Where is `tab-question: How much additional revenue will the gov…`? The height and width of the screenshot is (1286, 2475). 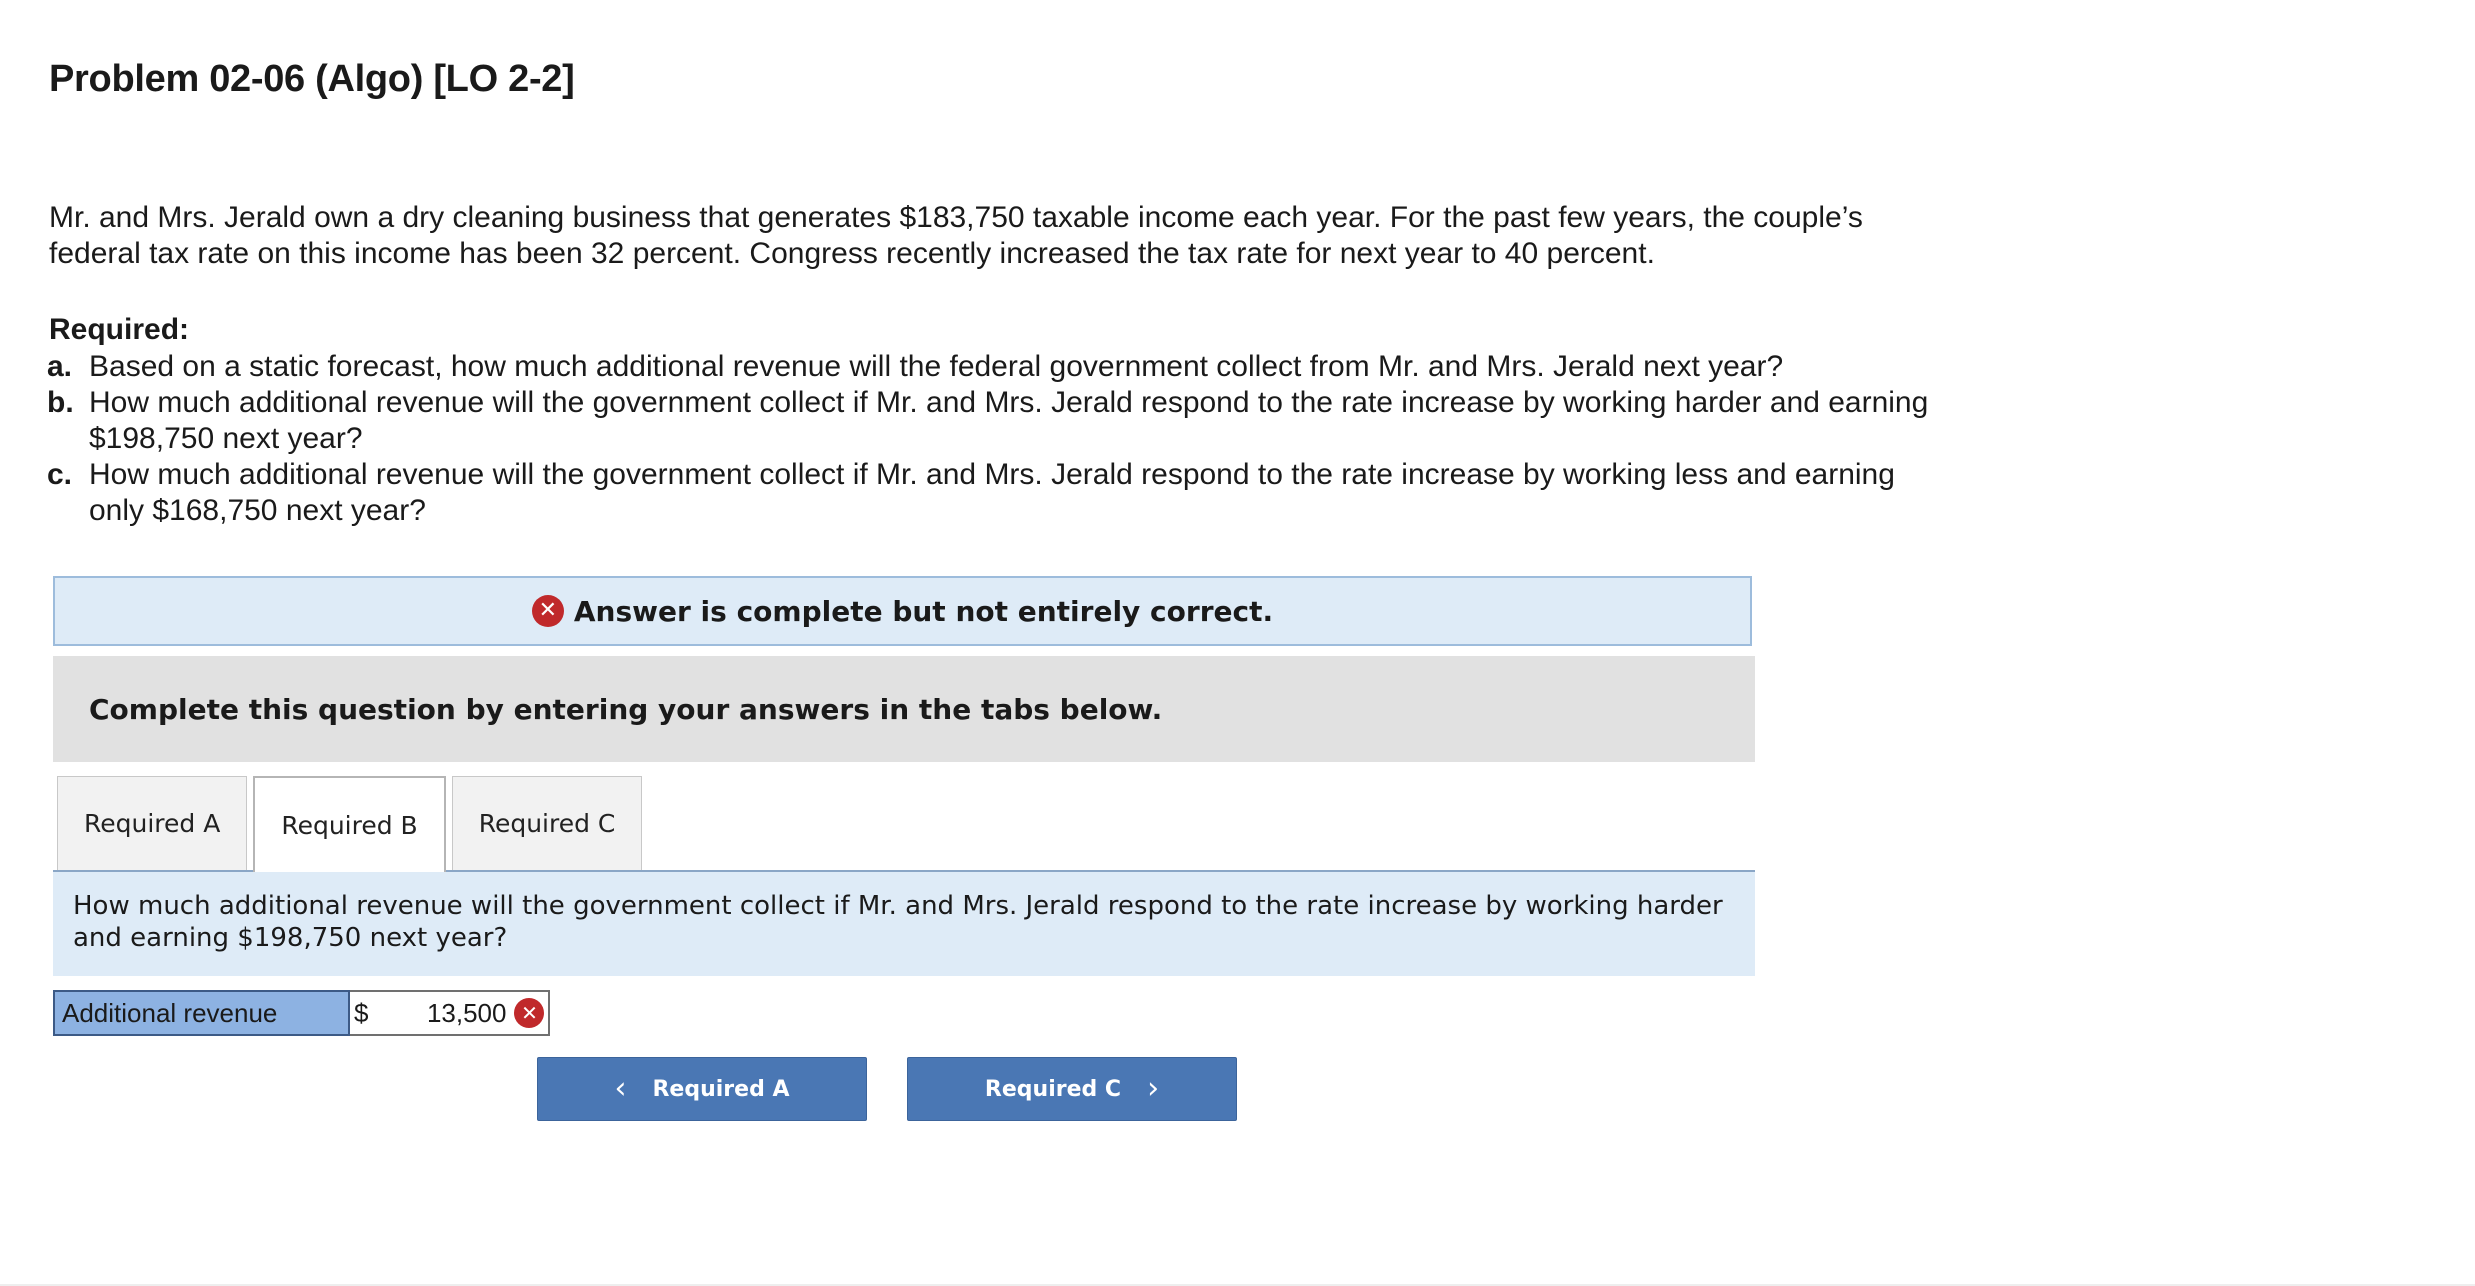
tab-question: How much additional revenue will the gov… is located at coordinates (904, 924).